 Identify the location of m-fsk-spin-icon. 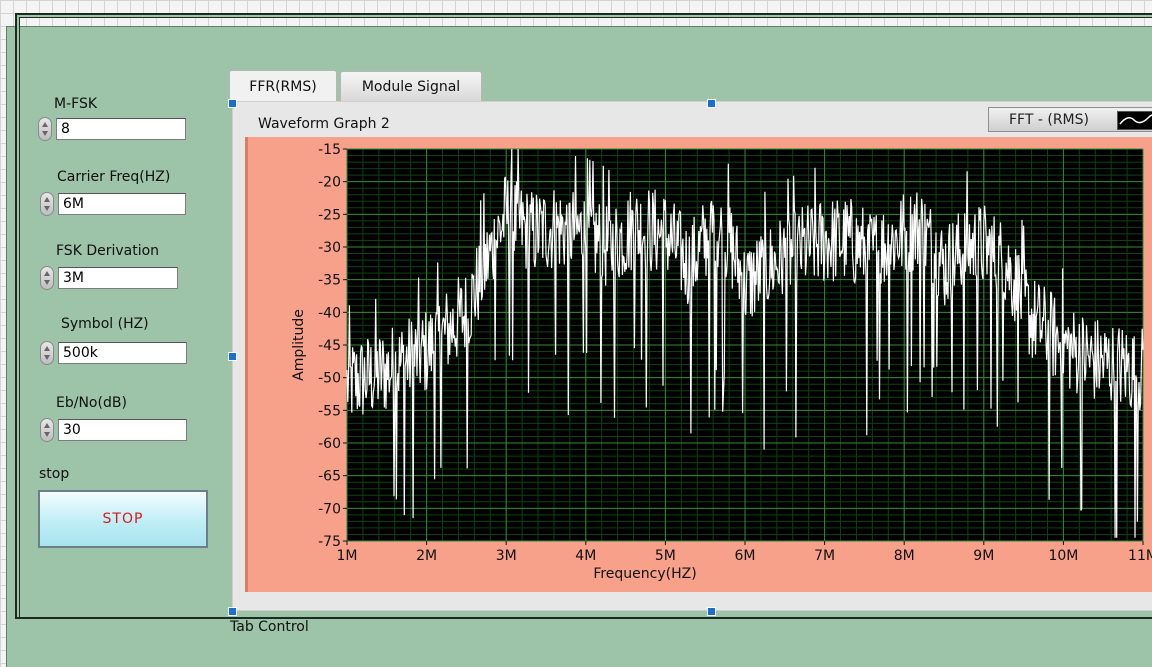
(45, 129).